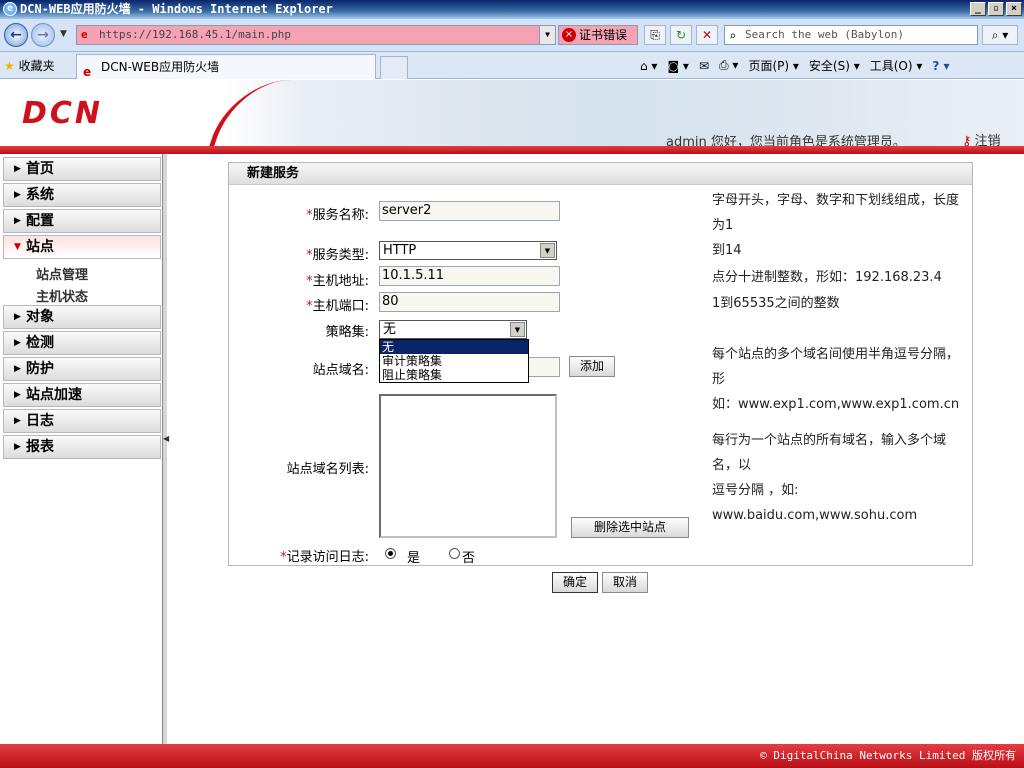 Image resolution: width=1024 pixels, height=768 pixels. What do you see at coordinates (62, 295) in the screenshot?
I see `sidebar-subitem-host-status: 主机状态` at bounding box center [62, 295].